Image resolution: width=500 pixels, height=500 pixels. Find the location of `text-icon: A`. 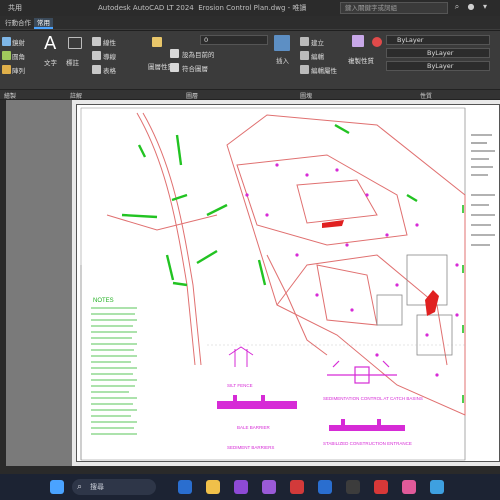

text-icon: A is located at coordinates (50, 43).